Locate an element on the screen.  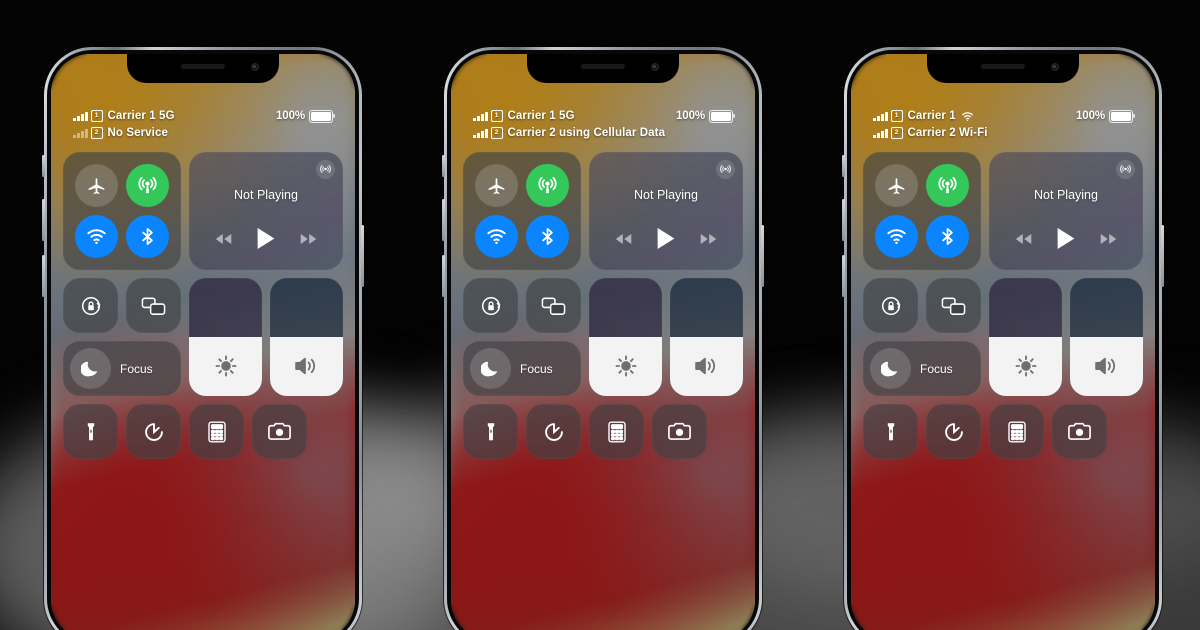
focus-label: Focus is located at coordinates (536, 368).